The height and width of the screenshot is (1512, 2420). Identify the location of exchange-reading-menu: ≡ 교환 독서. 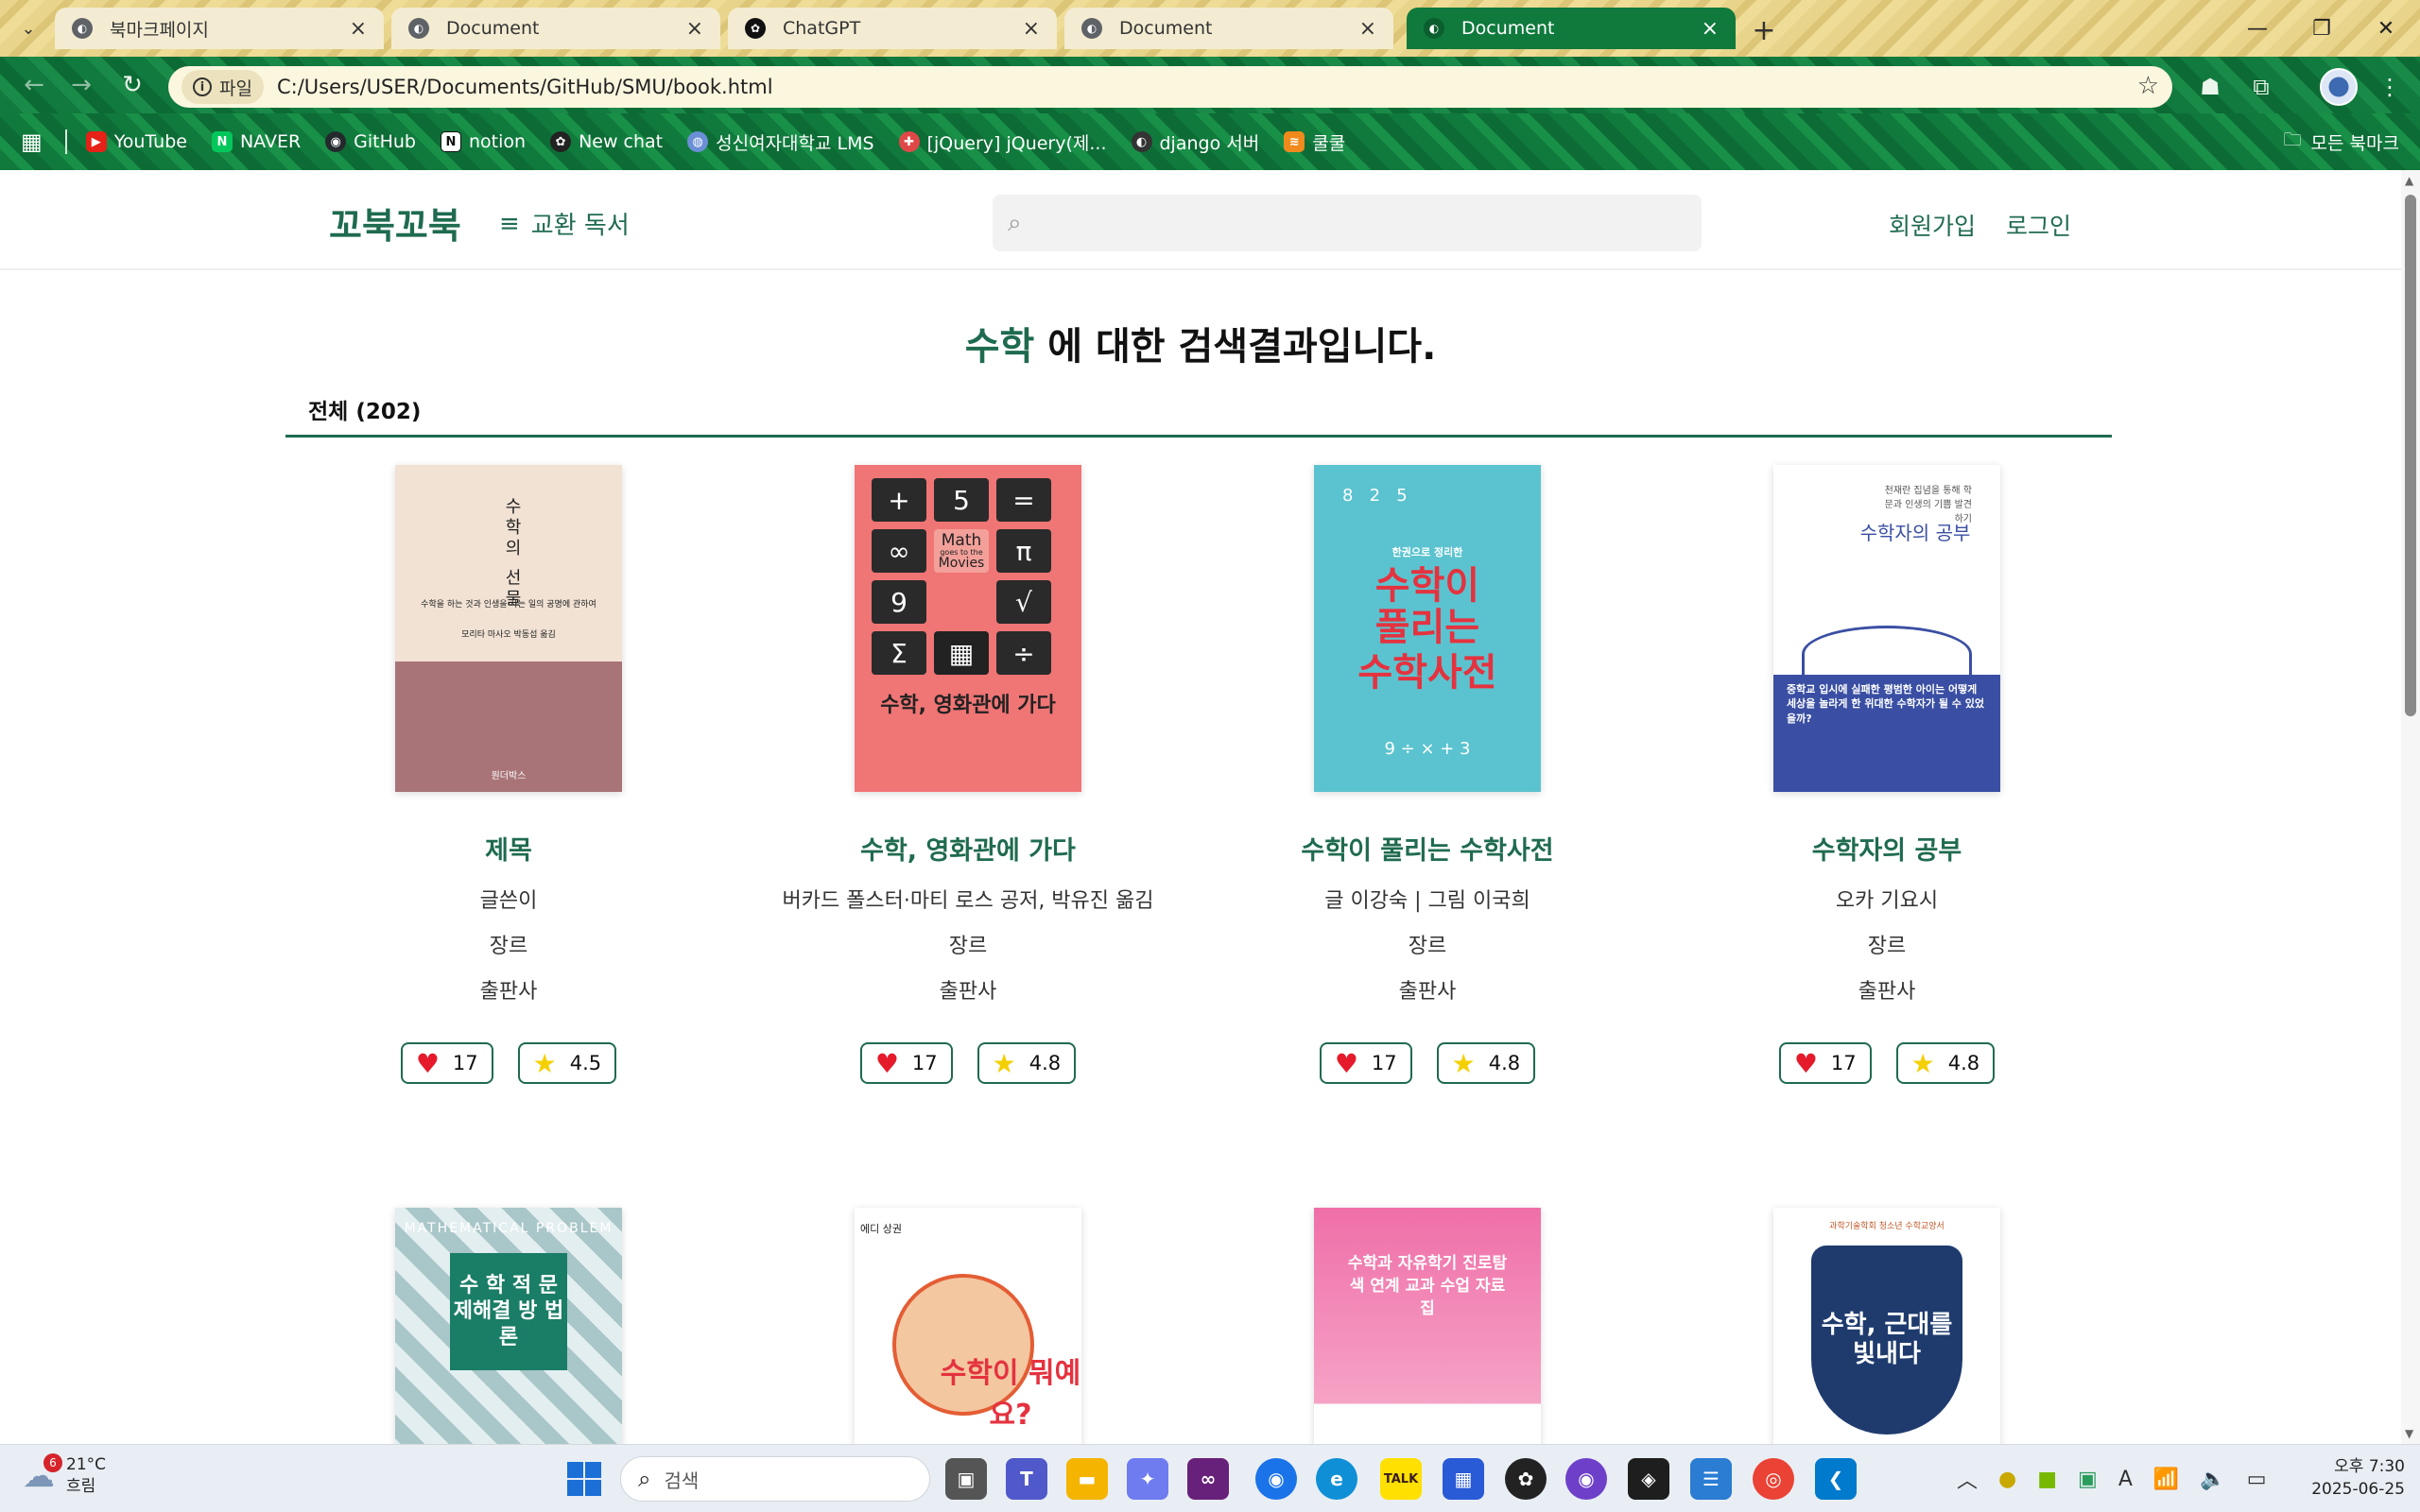
(564, 223).